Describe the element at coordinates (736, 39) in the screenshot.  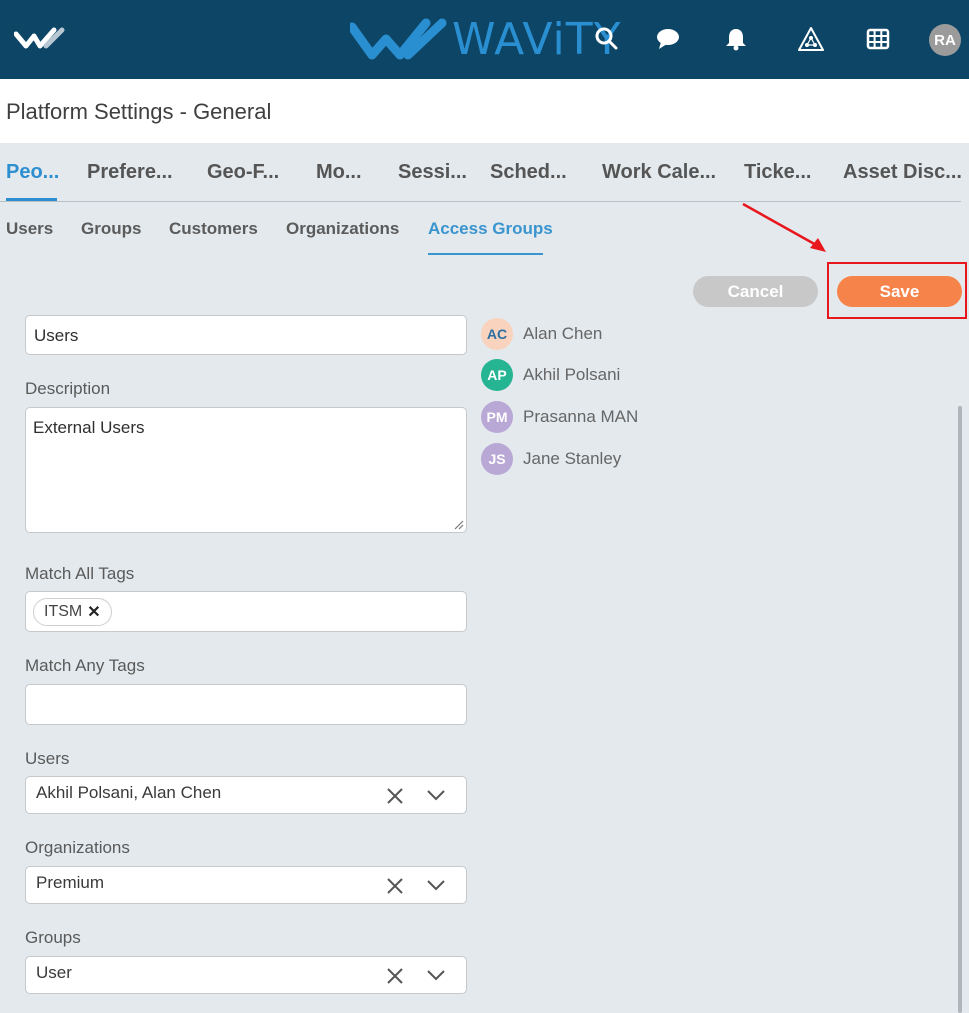
I see `bell-icon` at that location.